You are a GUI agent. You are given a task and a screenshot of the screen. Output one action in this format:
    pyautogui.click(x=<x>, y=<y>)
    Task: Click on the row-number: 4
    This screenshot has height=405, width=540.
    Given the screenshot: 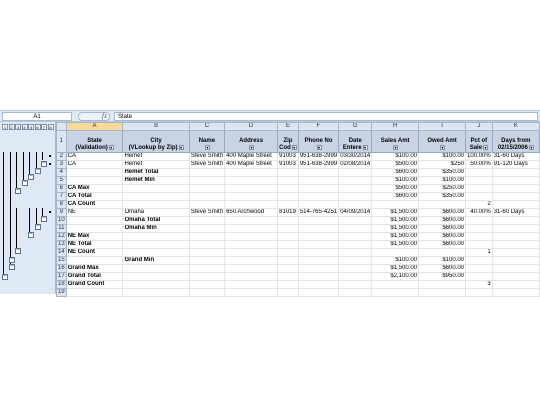 What is the action you would take?
    pyautogui.click(x=61, y=172)
    